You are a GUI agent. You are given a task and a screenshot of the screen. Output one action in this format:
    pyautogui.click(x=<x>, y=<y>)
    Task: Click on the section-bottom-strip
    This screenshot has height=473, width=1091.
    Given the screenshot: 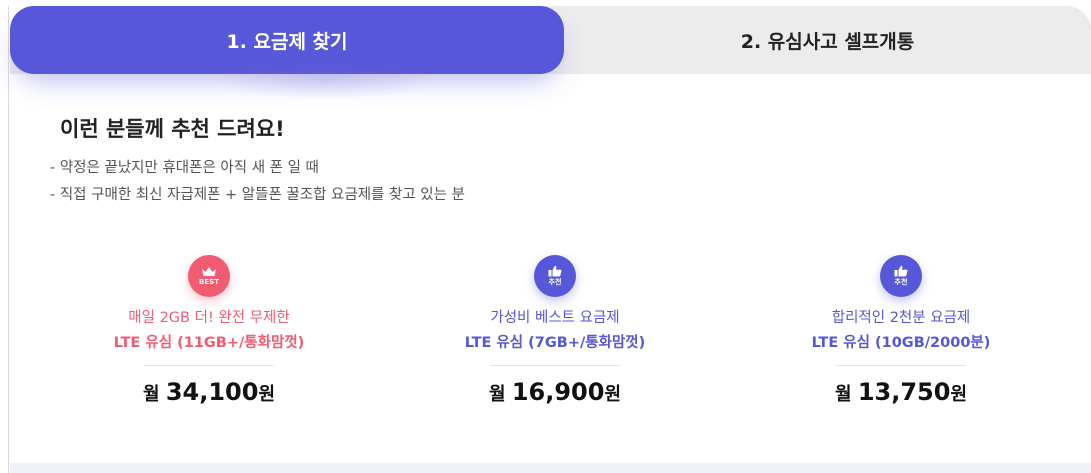 What is the action you would take?
    pyautogui.click(x=550, y=468)
    